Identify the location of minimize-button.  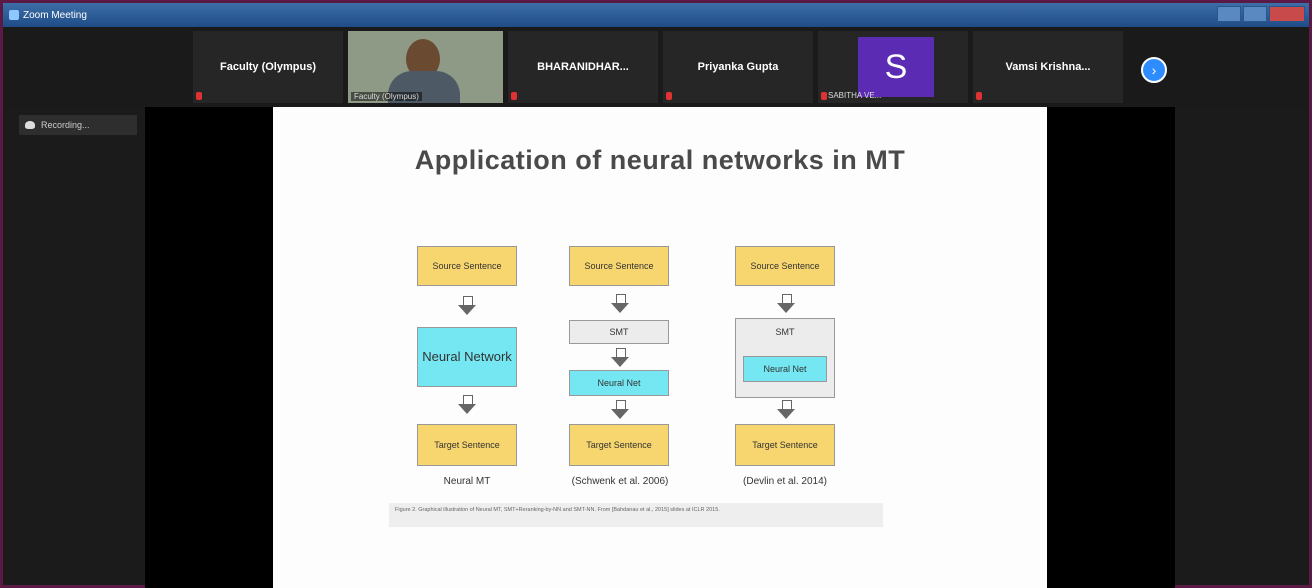
(1229, 14).